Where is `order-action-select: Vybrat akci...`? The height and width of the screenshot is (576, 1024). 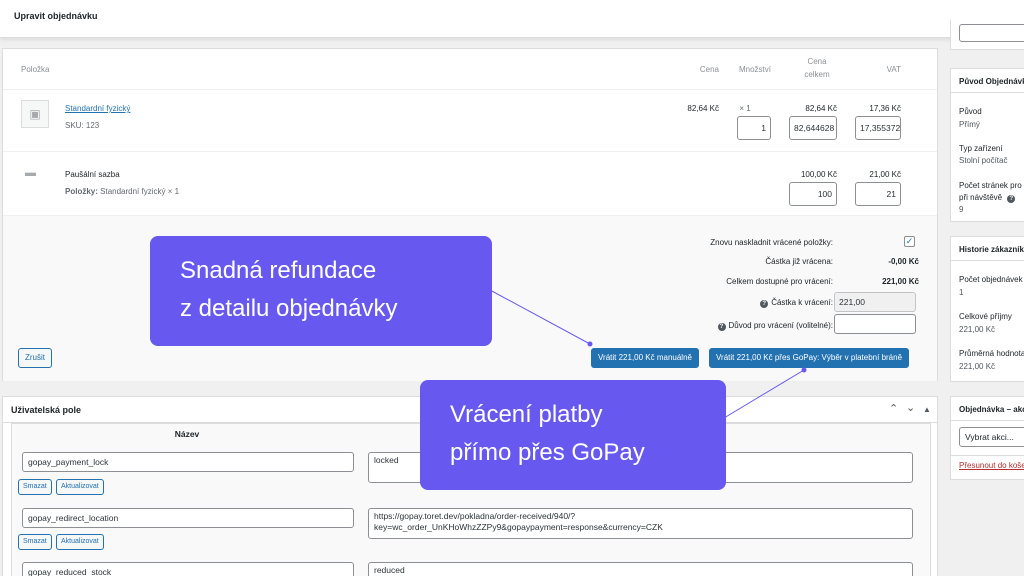 order-action-select: Vybrat akci... is located at coordinates (991, 437).